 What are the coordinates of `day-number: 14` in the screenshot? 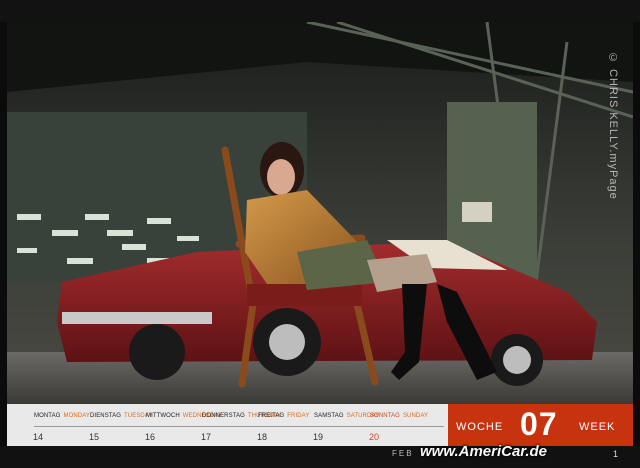 It's located at (38, 437).